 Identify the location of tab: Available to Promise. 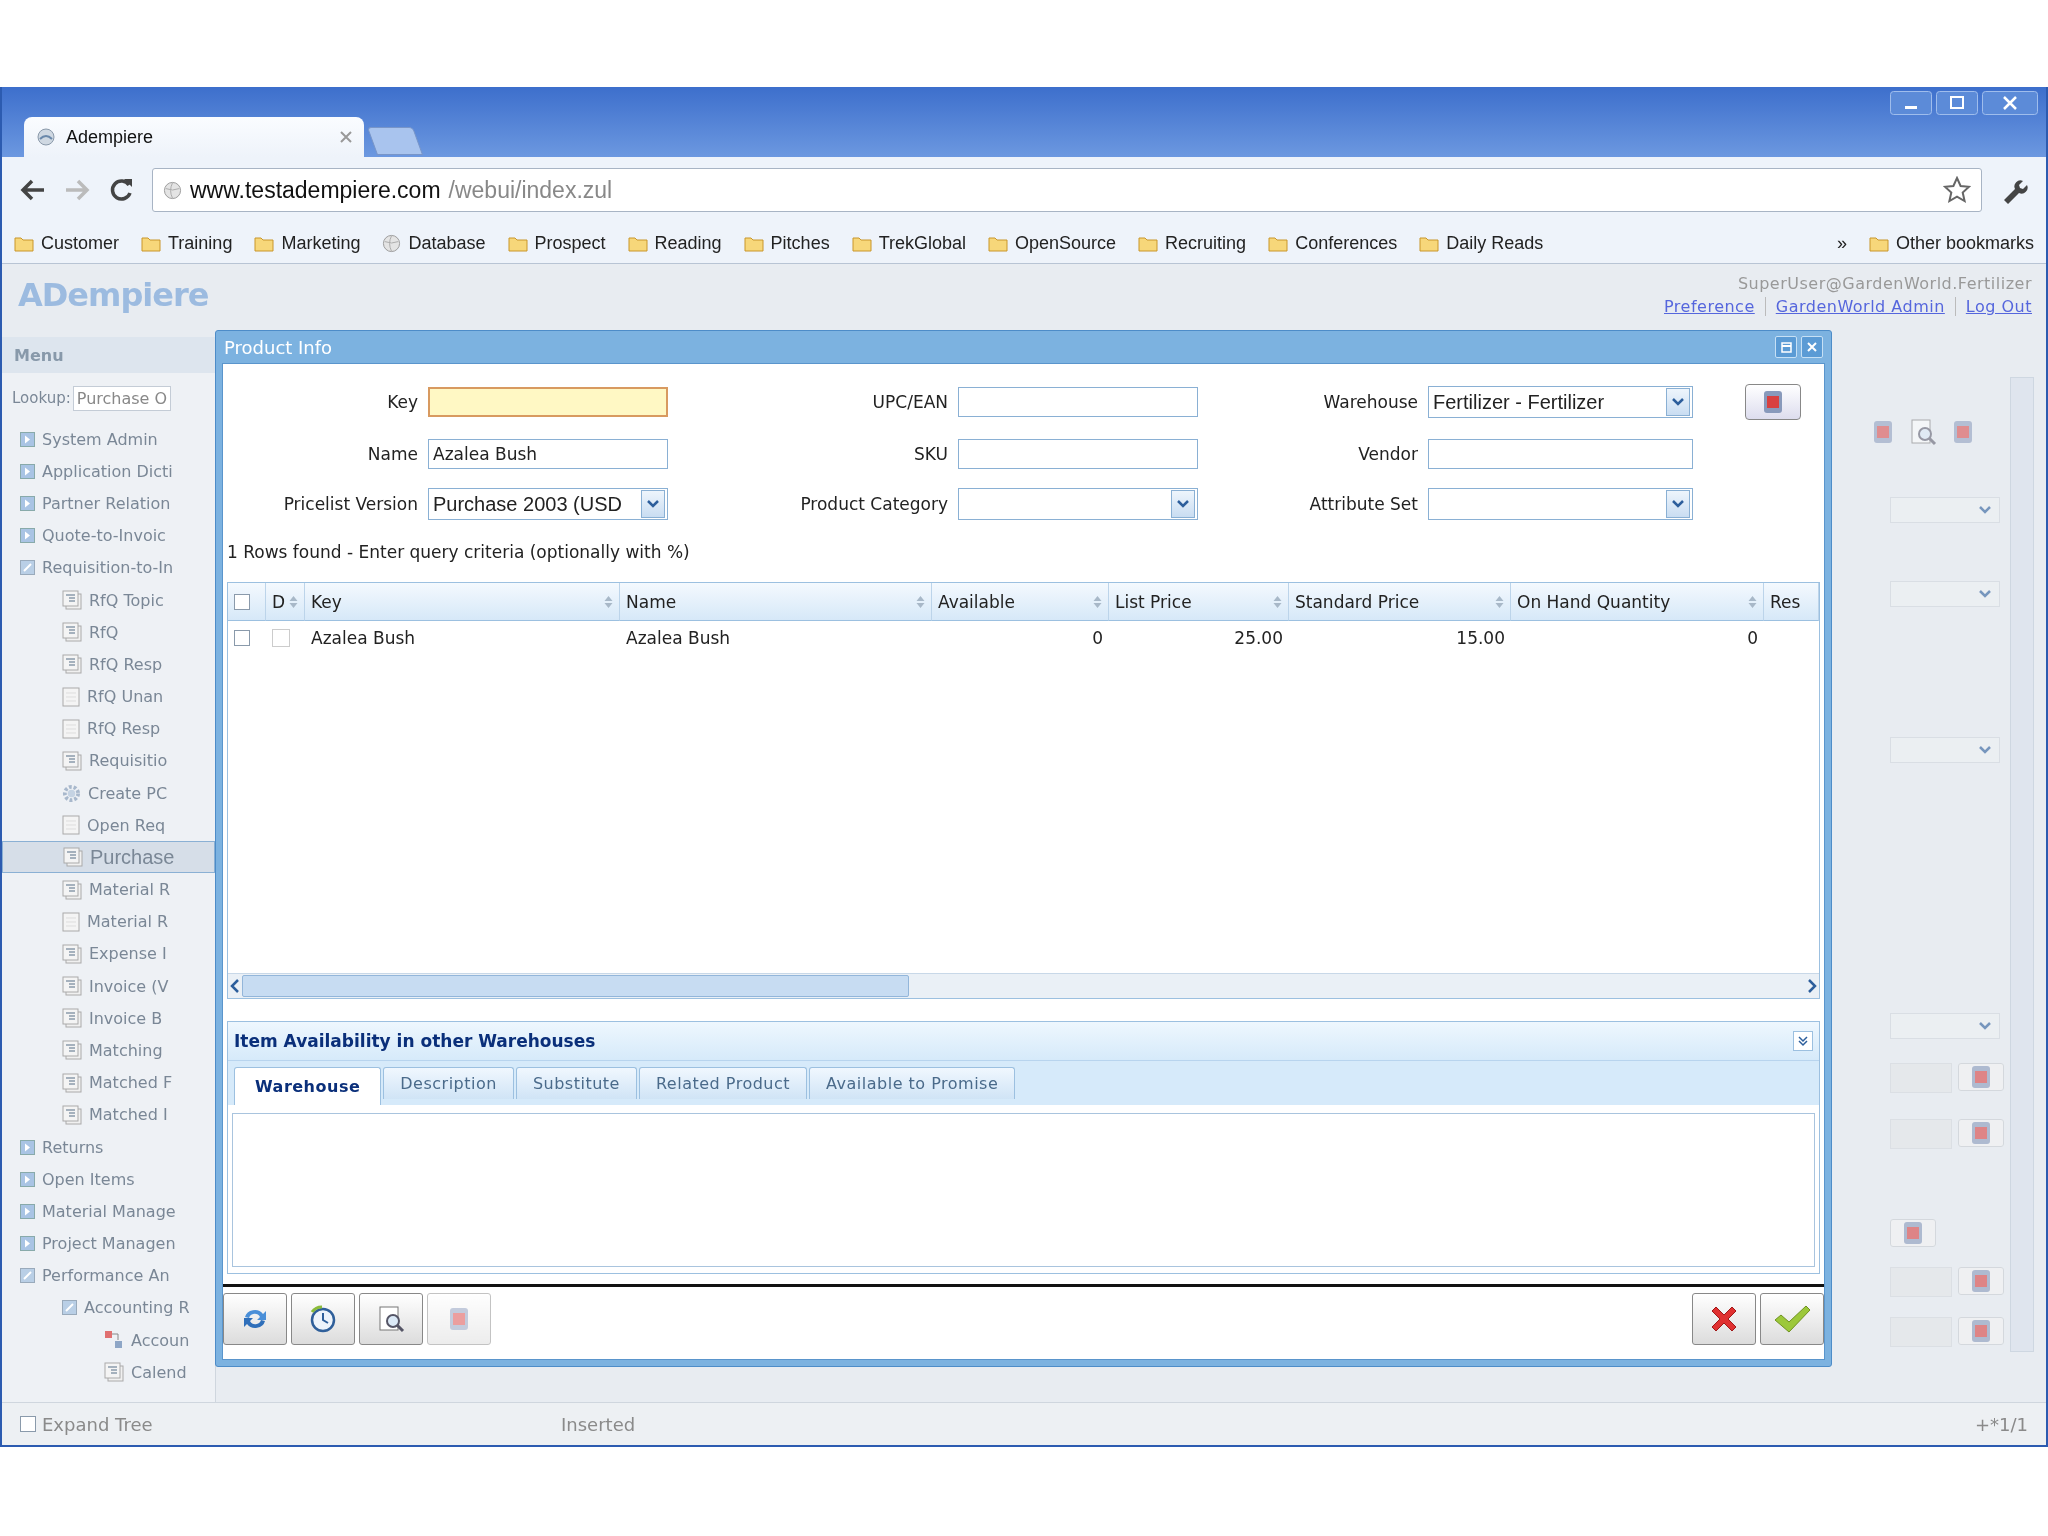
(912, 1083).